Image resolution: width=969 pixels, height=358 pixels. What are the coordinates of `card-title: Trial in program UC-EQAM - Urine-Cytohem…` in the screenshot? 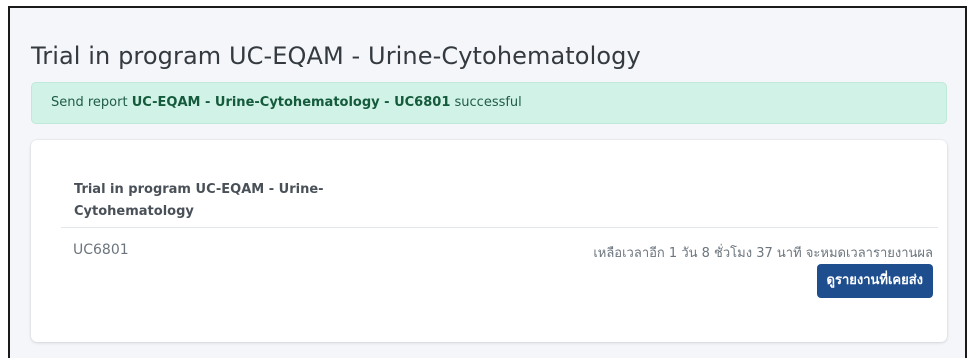 It's located at (199, 200).